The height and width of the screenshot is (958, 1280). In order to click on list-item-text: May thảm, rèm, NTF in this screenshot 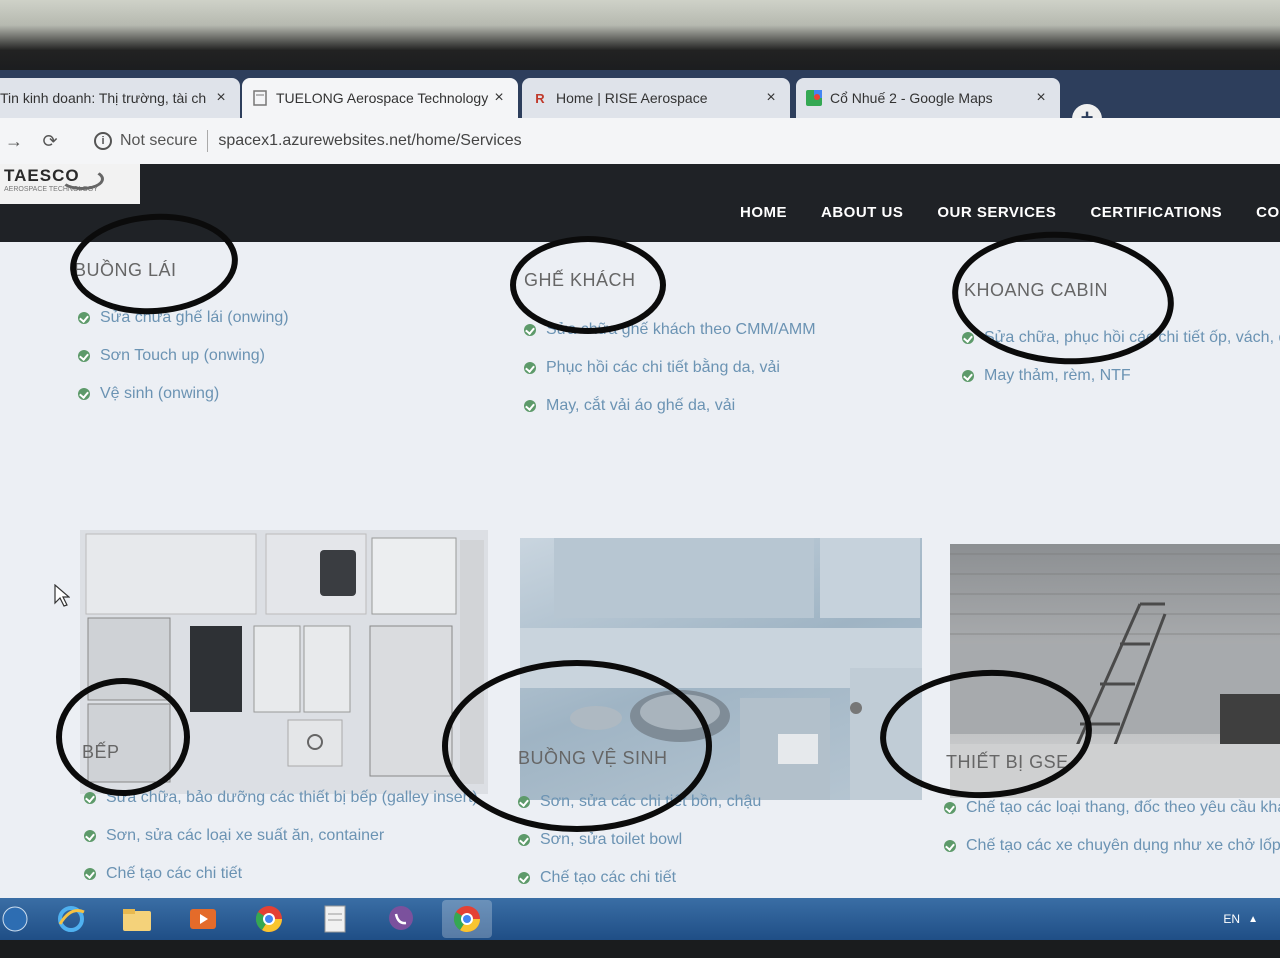, I will do `click(1057, 375)`.